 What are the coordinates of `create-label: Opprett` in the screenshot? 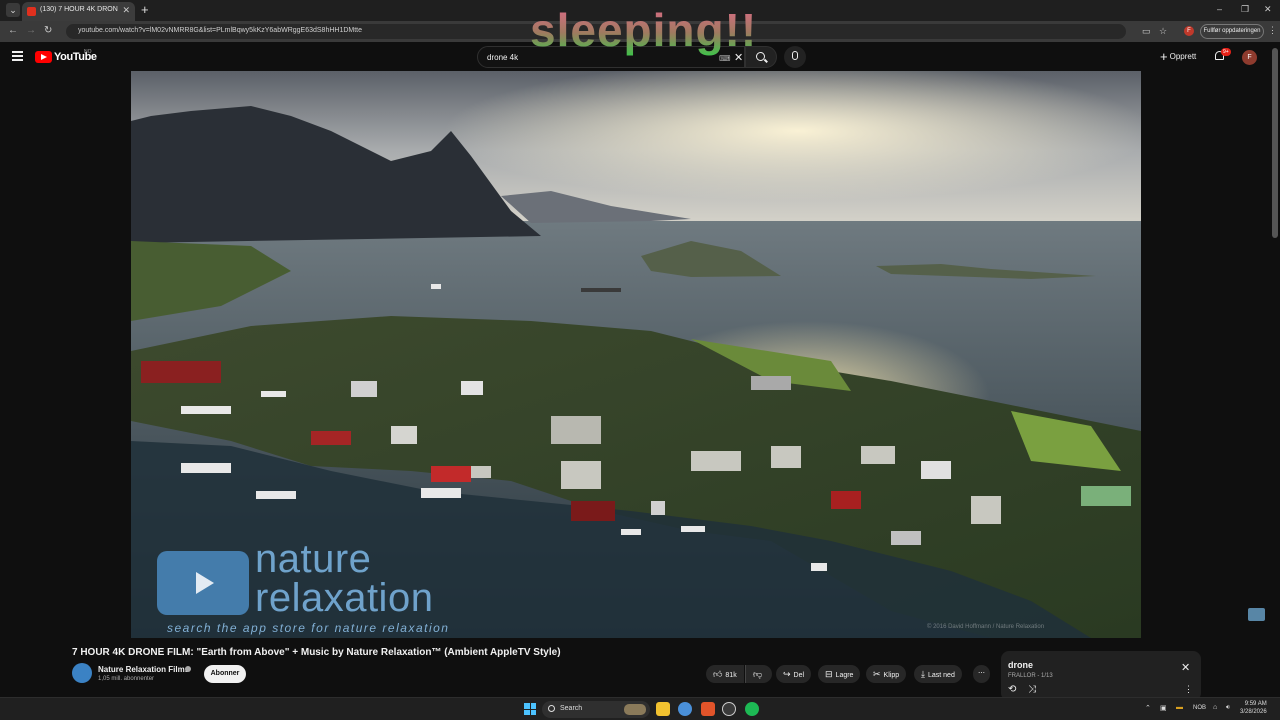 It's located at (1183, 56).